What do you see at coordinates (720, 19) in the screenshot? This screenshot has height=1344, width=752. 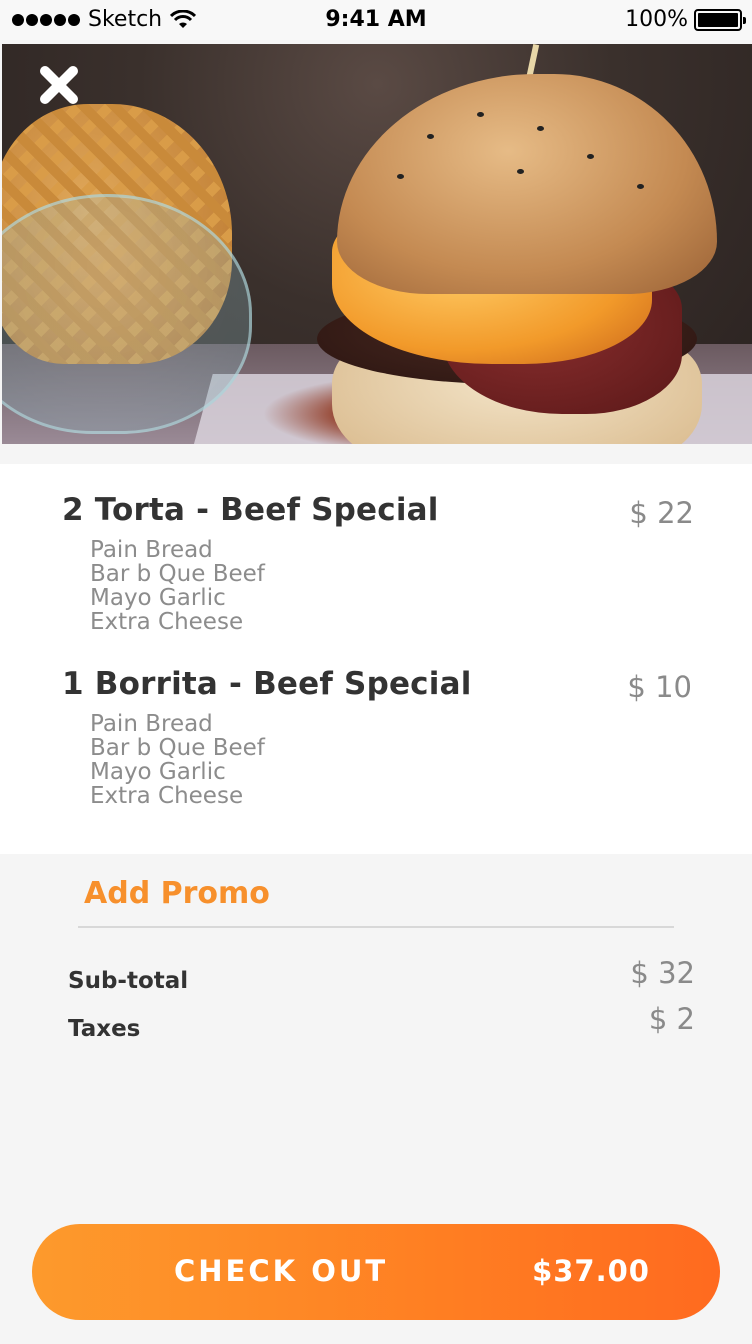 I see `battery-icon` at bounding box center [720, 19].